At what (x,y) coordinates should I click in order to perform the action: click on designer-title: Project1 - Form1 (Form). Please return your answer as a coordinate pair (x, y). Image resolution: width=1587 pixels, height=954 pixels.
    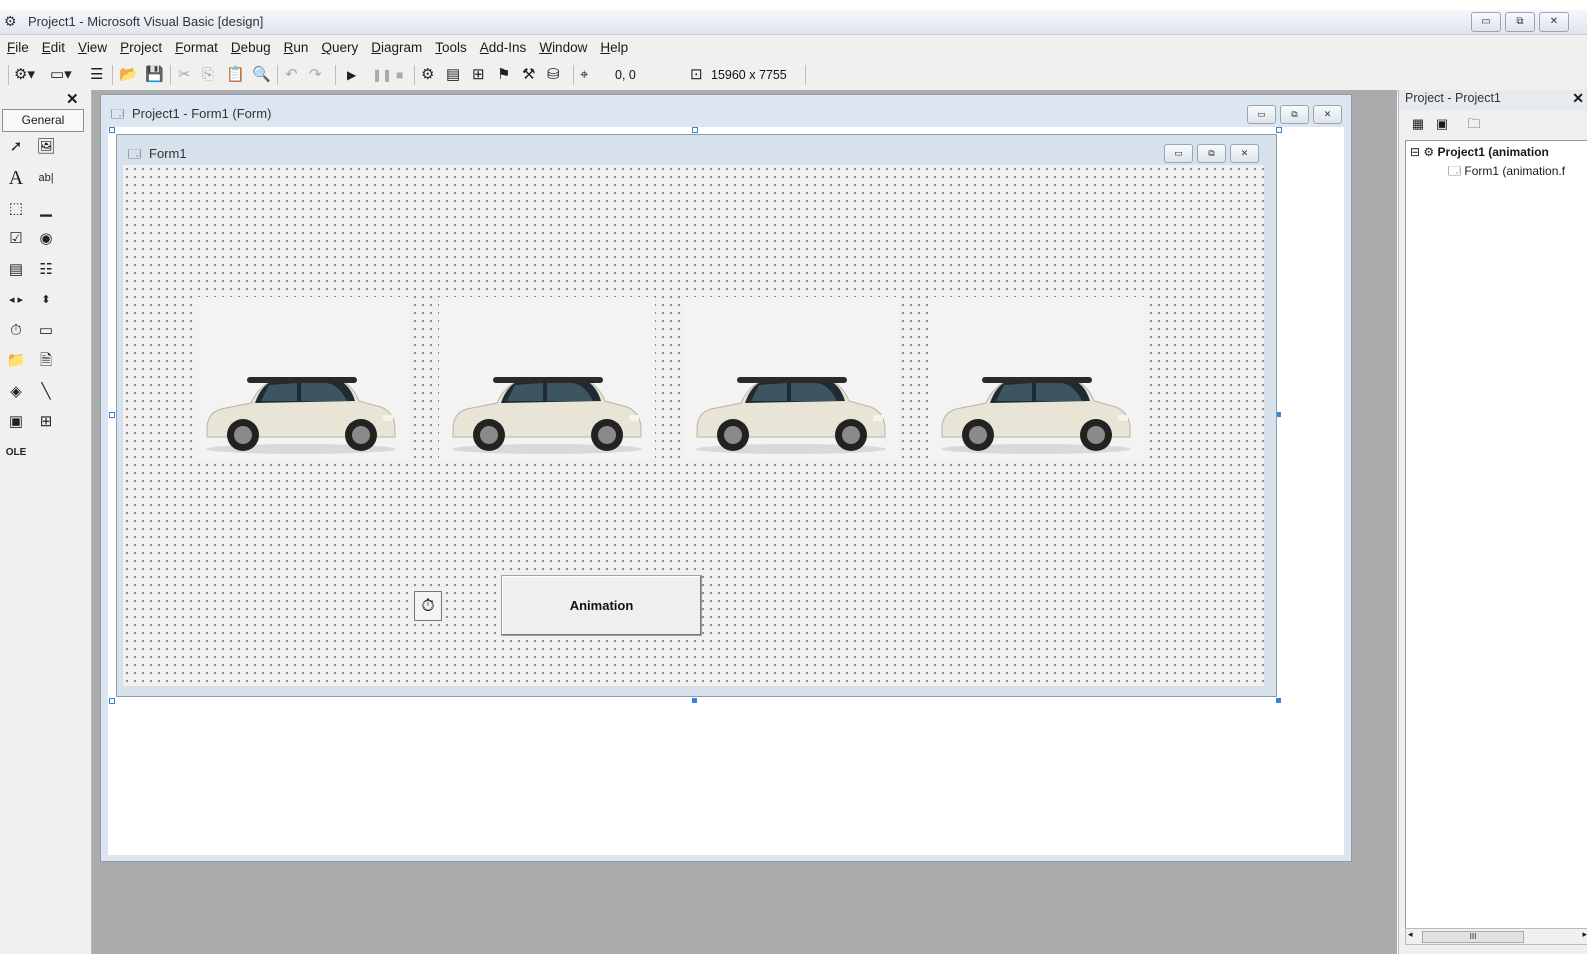
    Looking at the image, I should click on (202, 113).